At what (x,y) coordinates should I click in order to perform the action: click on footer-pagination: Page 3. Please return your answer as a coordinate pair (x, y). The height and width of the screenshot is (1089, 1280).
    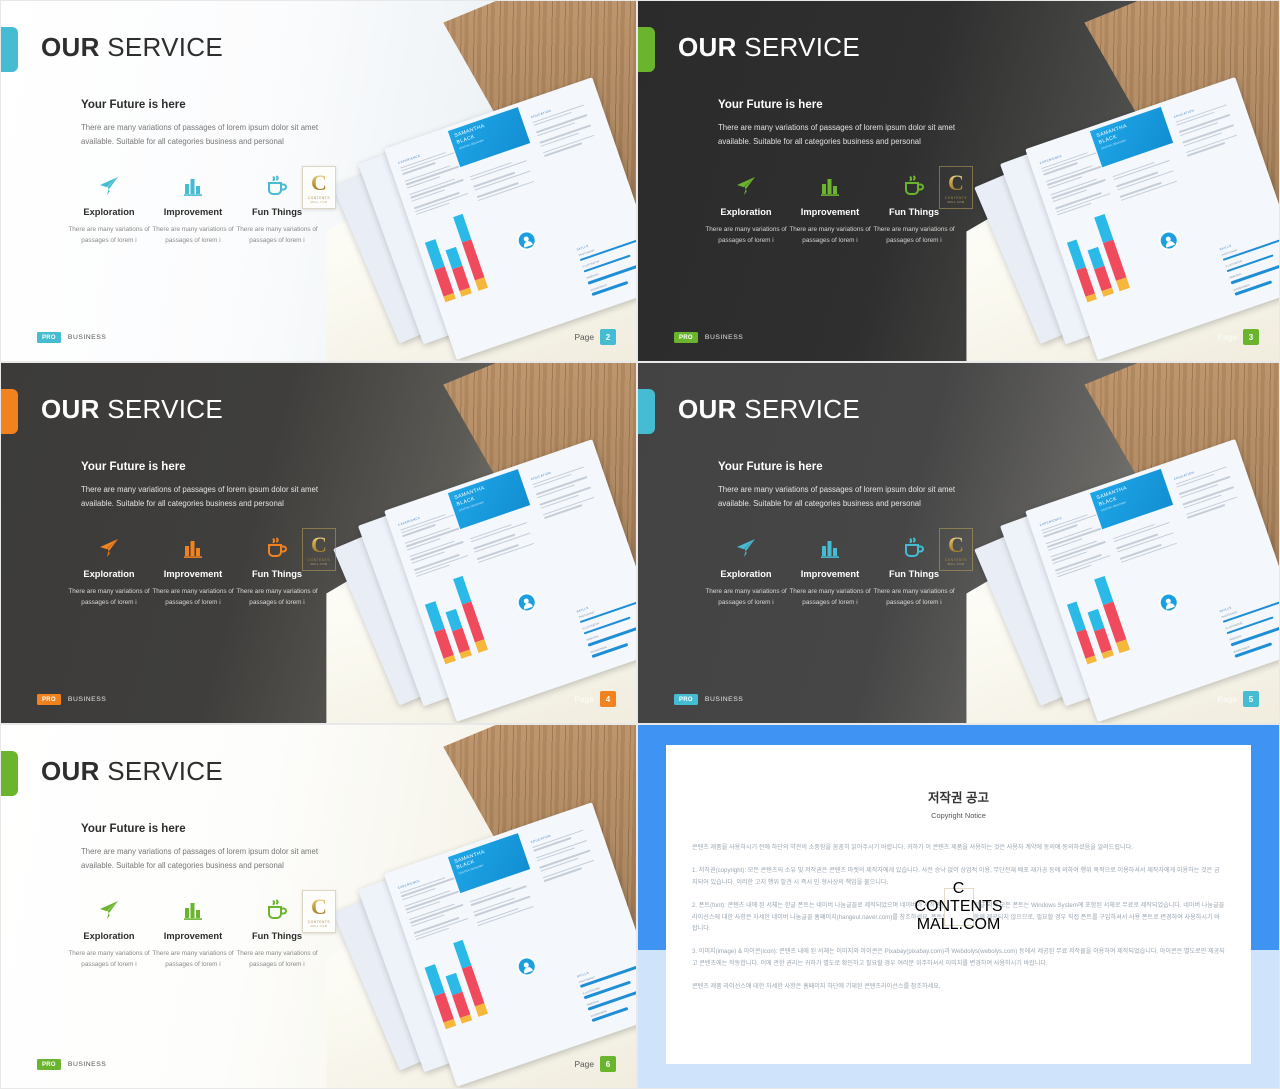
    Looking at the image, I should click on (1238, 337).